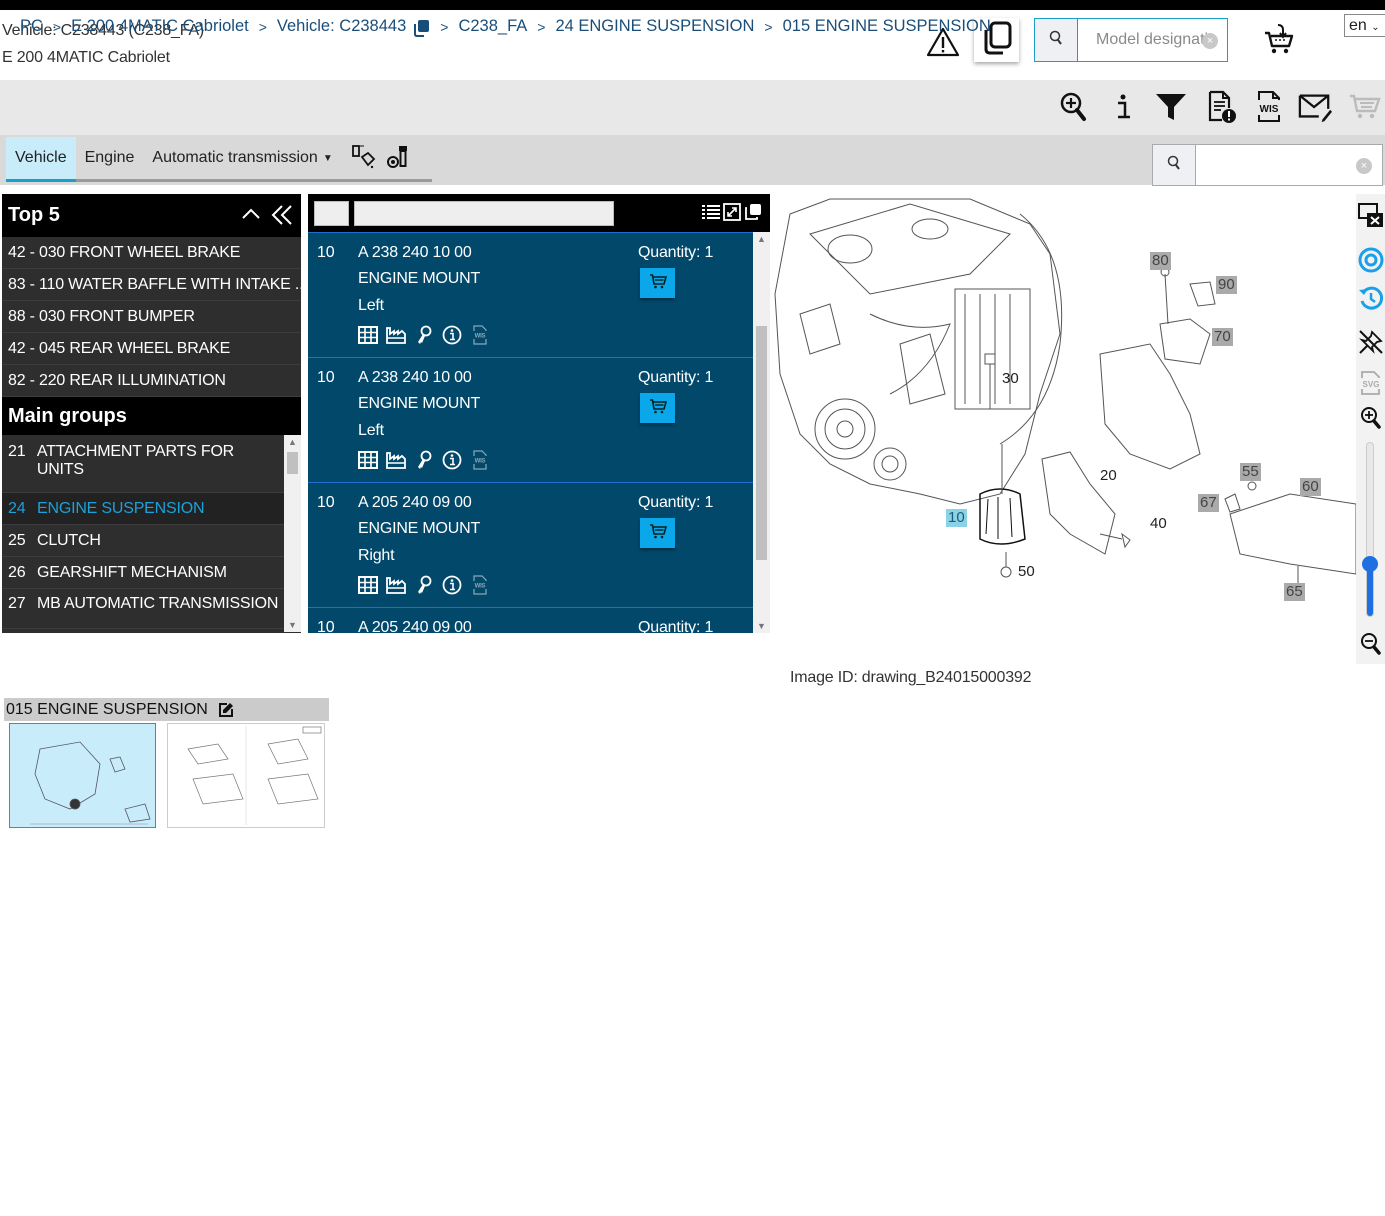  I want to click on tab-automatic-transmission: Automatic transmission ▼, so click(242, 158).